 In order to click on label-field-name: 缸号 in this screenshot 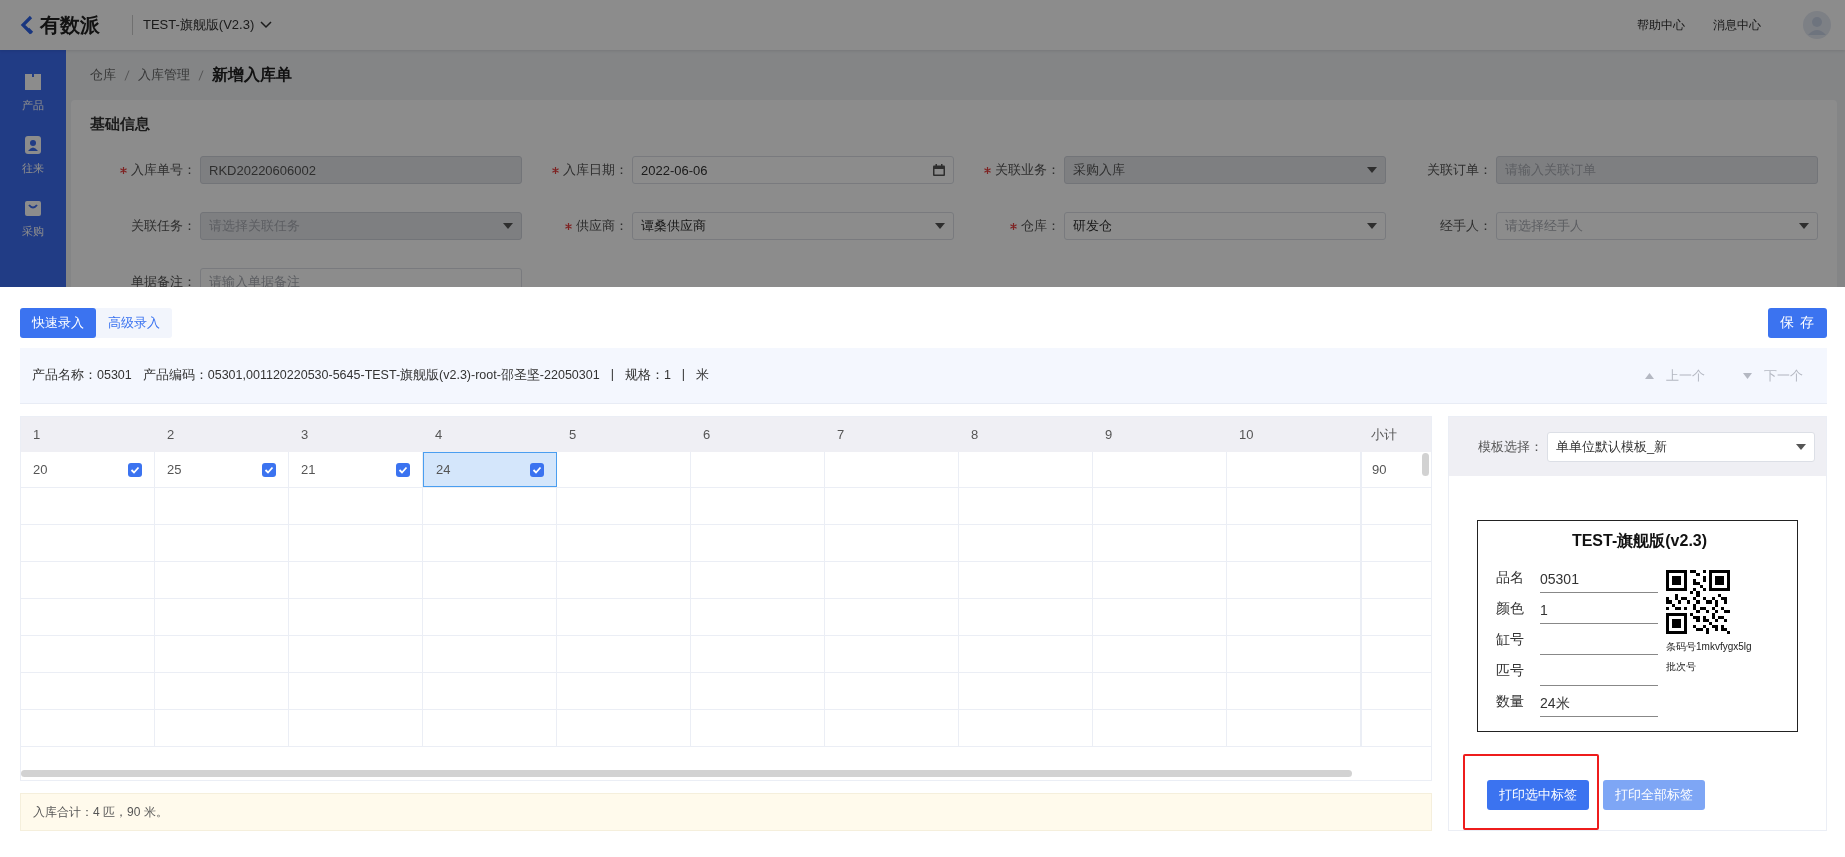, I will do `click(1510, 640)`.